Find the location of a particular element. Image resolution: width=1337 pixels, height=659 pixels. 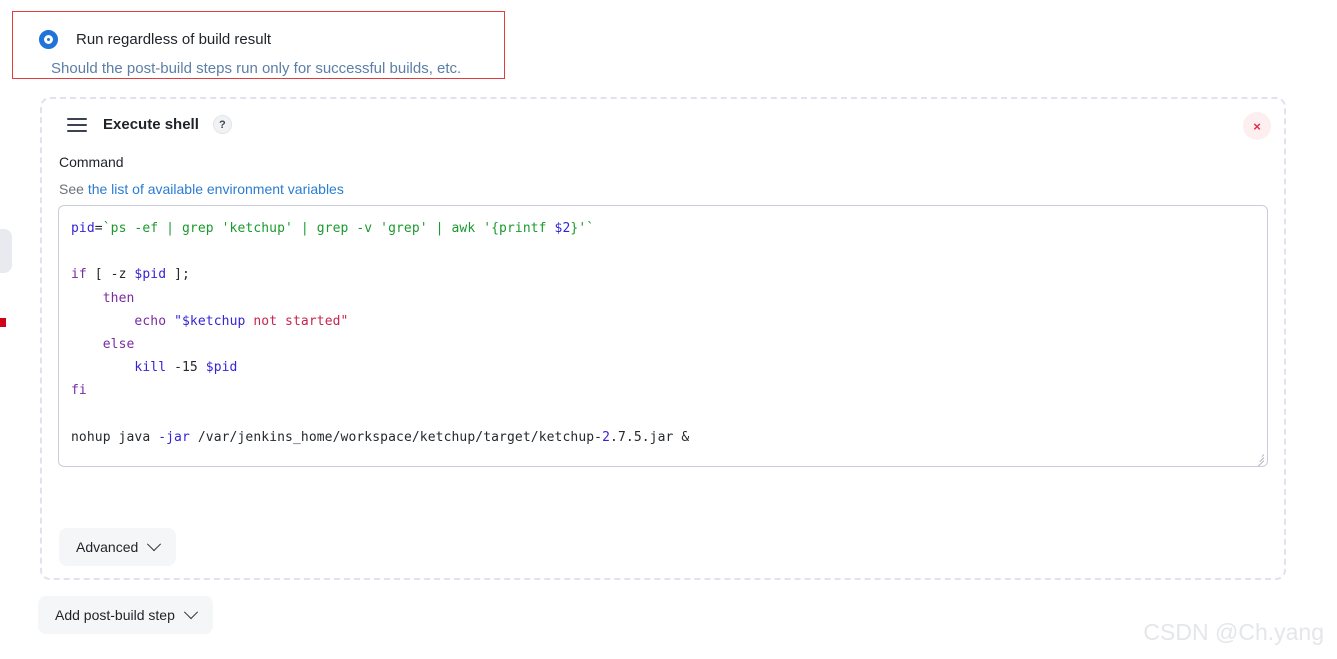

code-line: echo "$ketchup not started" is located at coordinates (663, 321).